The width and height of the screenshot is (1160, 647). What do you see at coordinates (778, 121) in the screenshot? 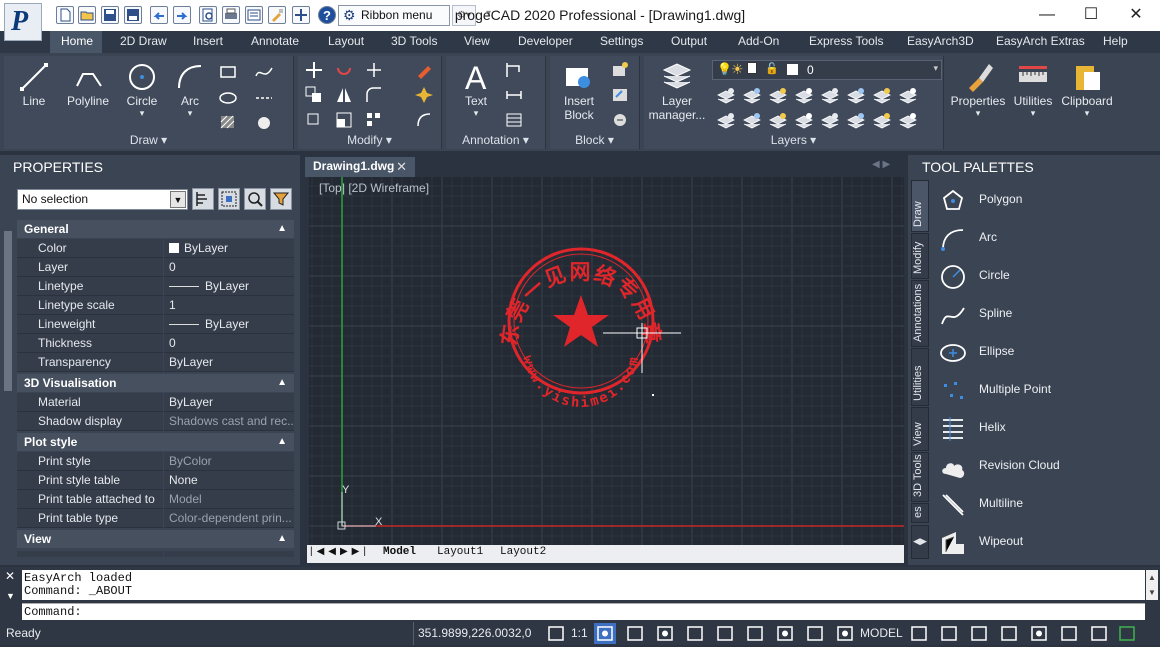
I see `layer-on-icon` at bounding box center [778, 121].